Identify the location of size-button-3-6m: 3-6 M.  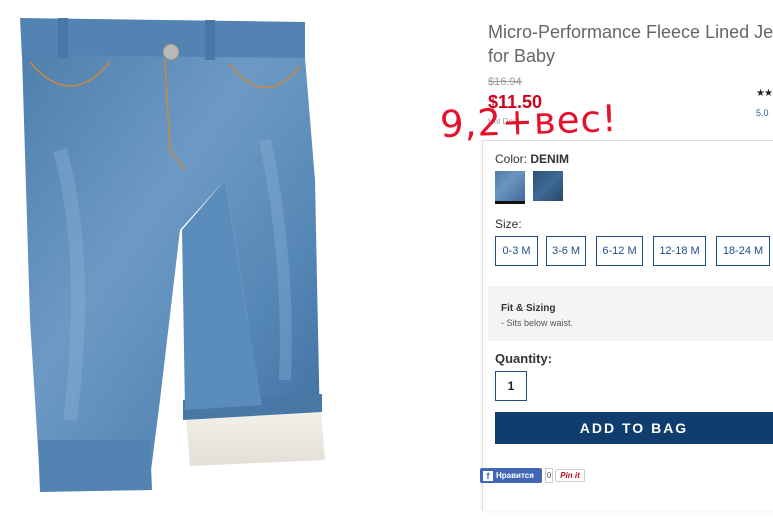
(566, 251).